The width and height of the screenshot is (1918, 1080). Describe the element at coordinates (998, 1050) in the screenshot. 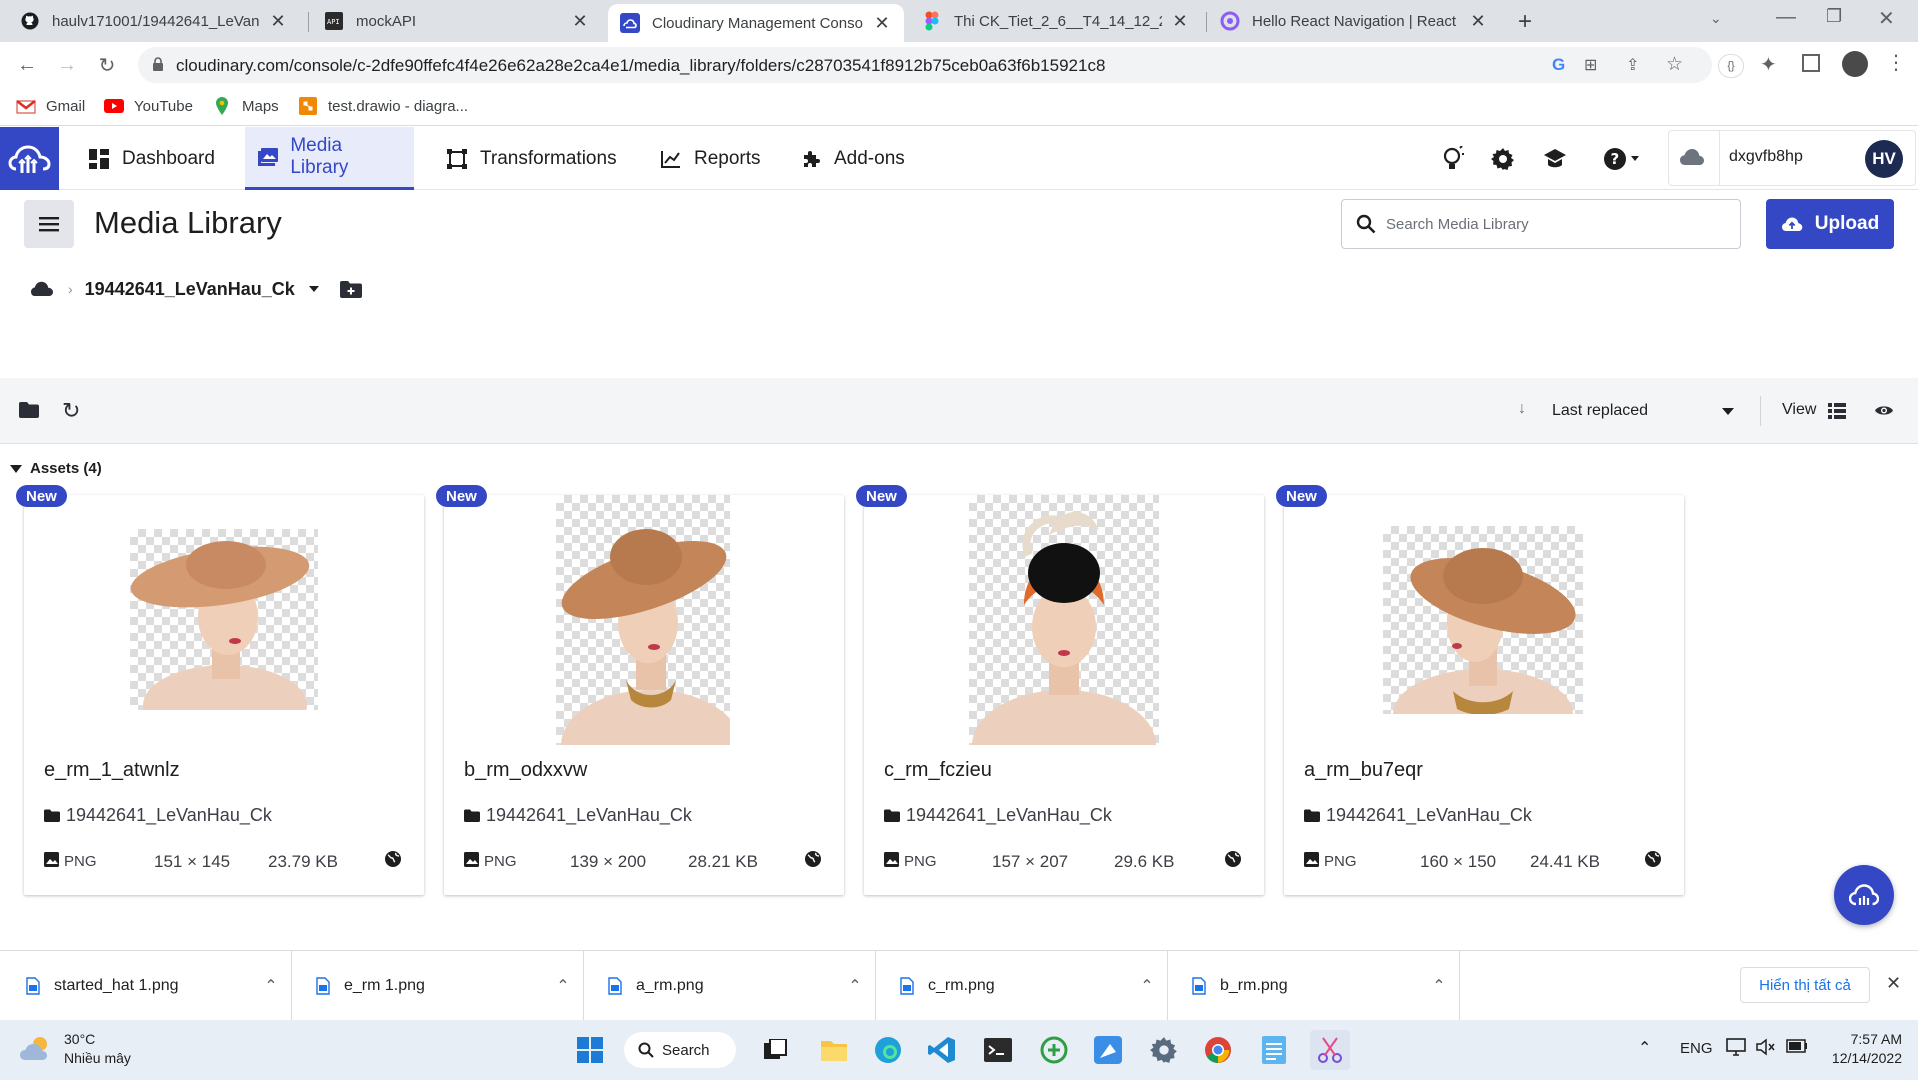

I see `terminal-icon` at that location.